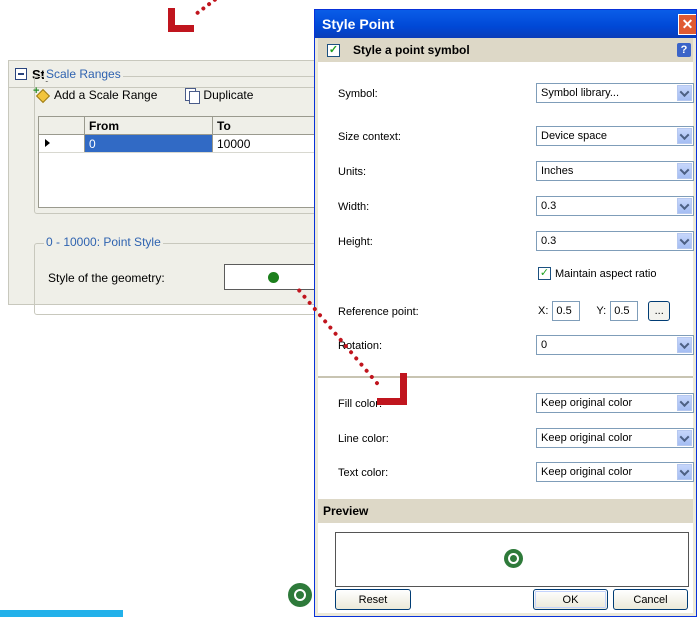 This screenshot has width=697, height=617. Describe the element at coordinates (62, 125) in the screenshot. I see `grid-header-indicator` at that location.